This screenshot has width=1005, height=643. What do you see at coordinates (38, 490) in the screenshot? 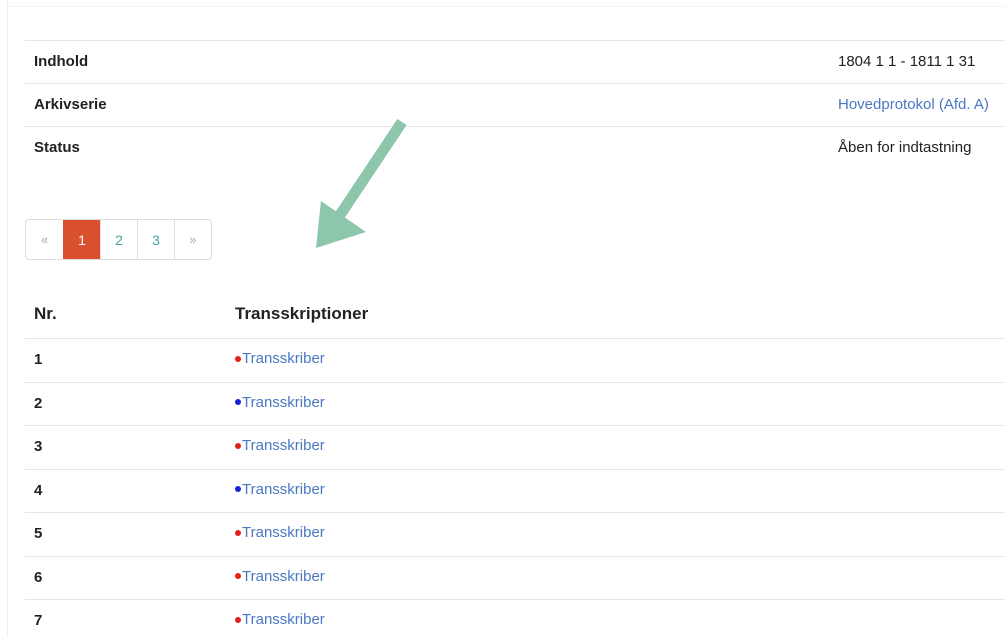
I see `row-number: 4` at bounding box center [38, 490].